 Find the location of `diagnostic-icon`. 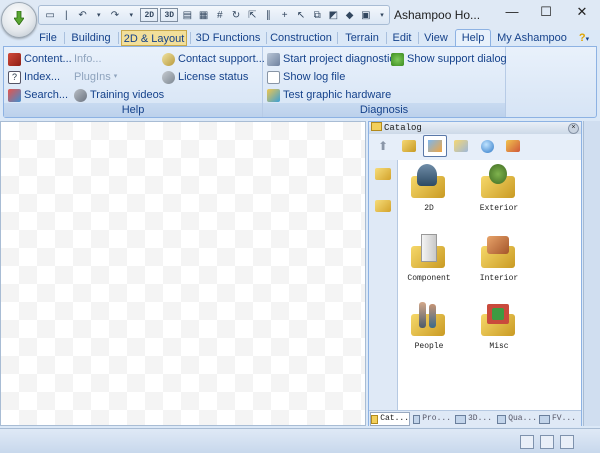

diagnostic-icon is located at coordinates (273, 59).